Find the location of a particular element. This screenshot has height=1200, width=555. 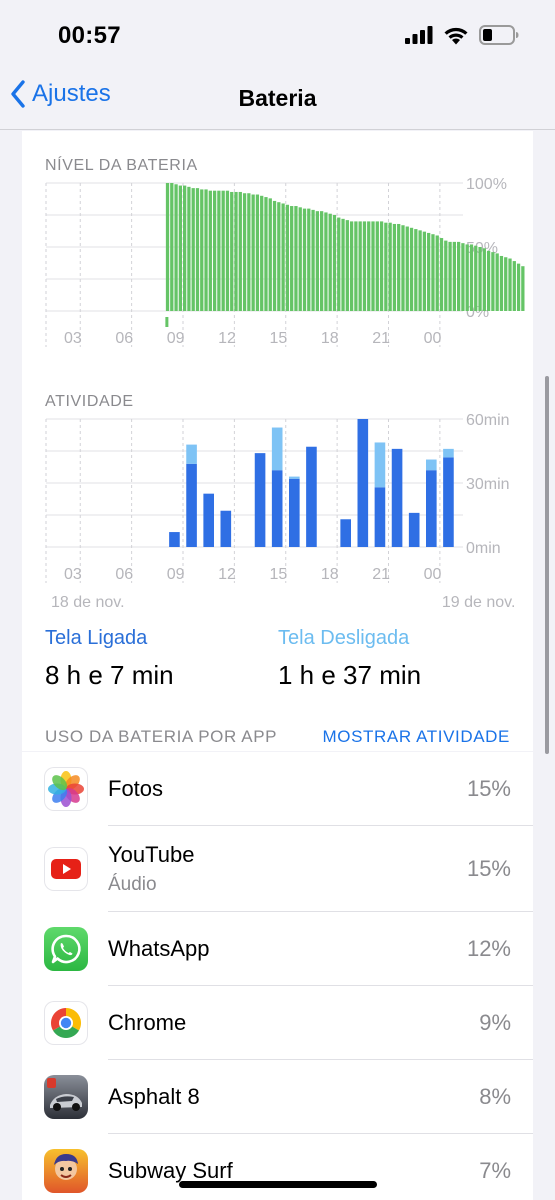

app-percent: 8% is located at coordinates (495, 1096).